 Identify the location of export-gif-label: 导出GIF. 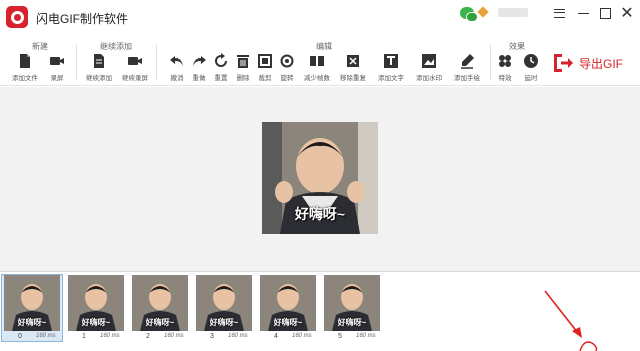
(601, 63).